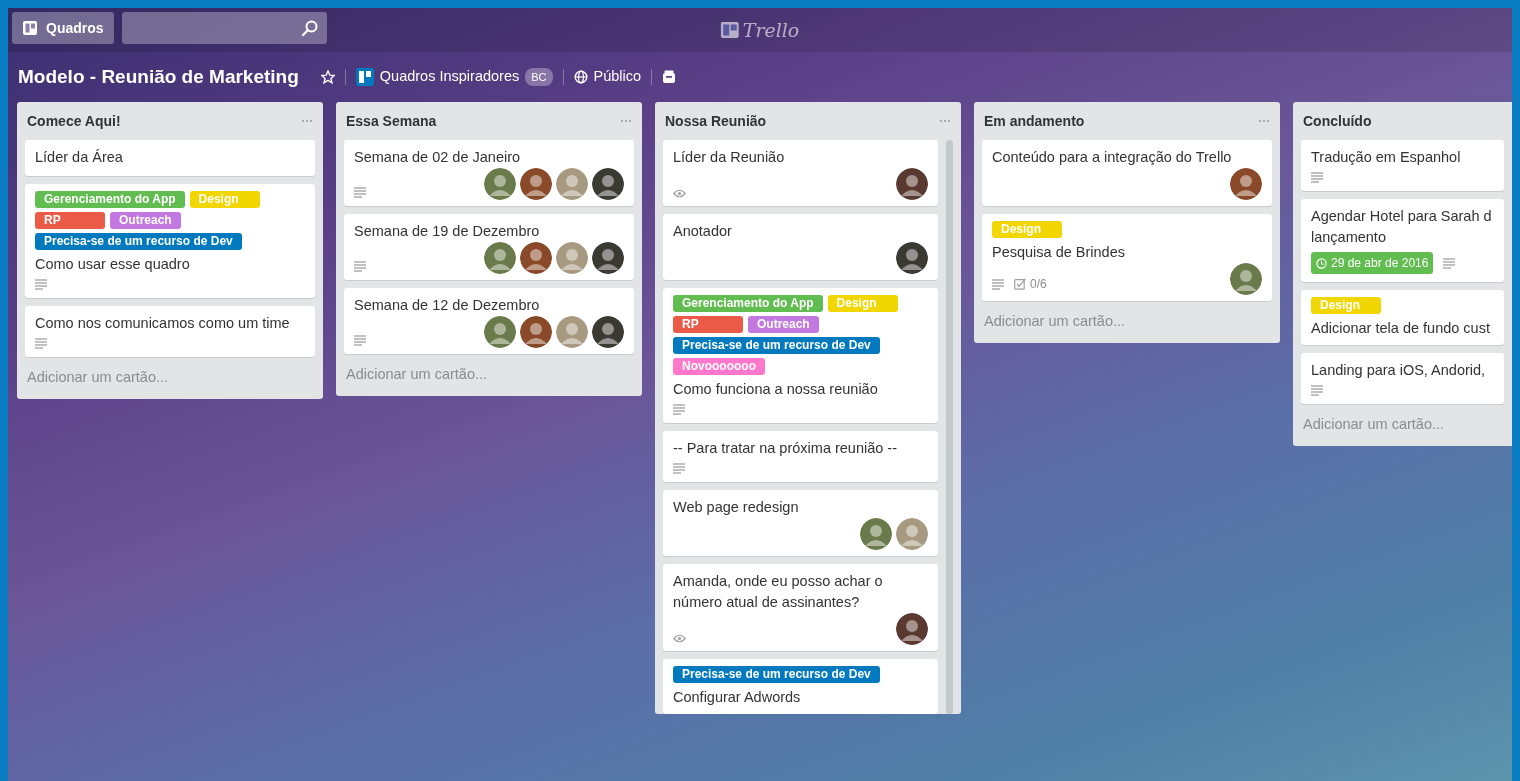 This screenshot has width=1520, height=781. I want to click on search-field, so click(224, 28).